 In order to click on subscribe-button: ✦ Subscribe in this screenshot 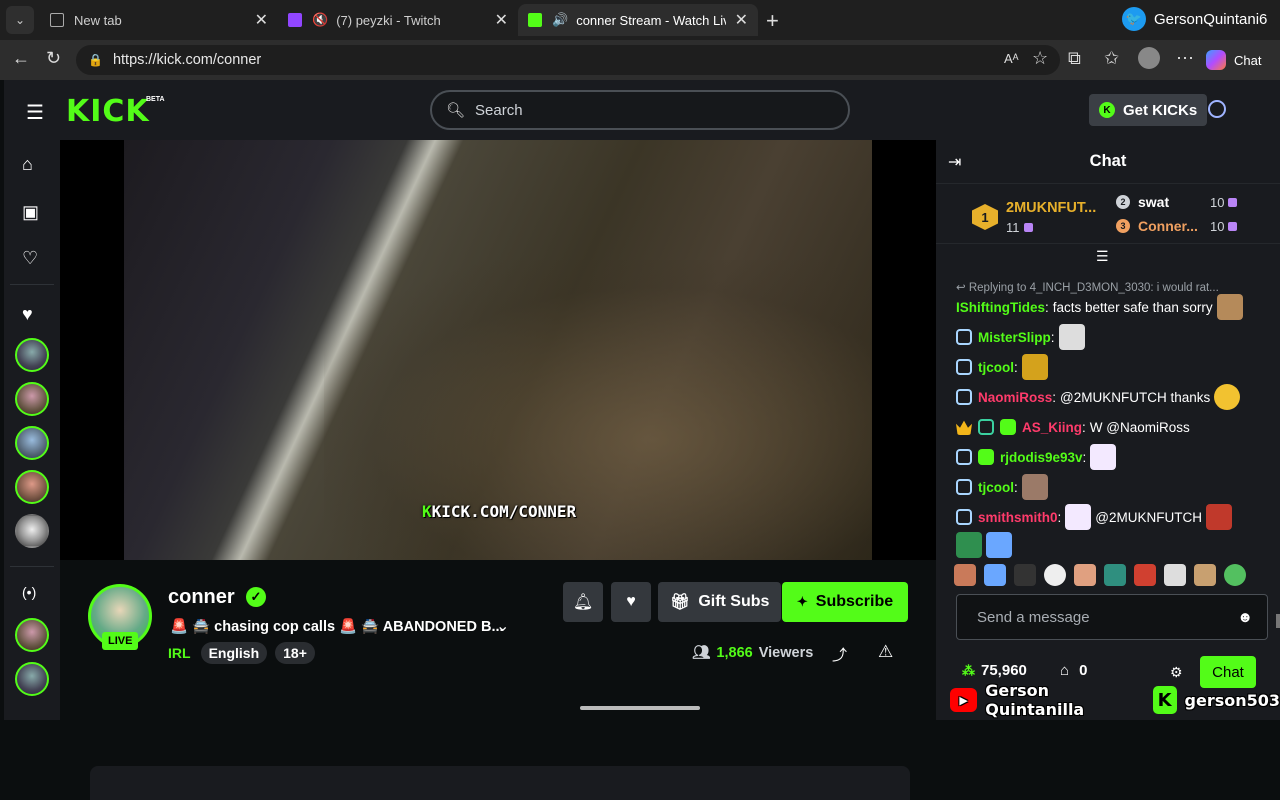, I will do `click(845, 602)`.